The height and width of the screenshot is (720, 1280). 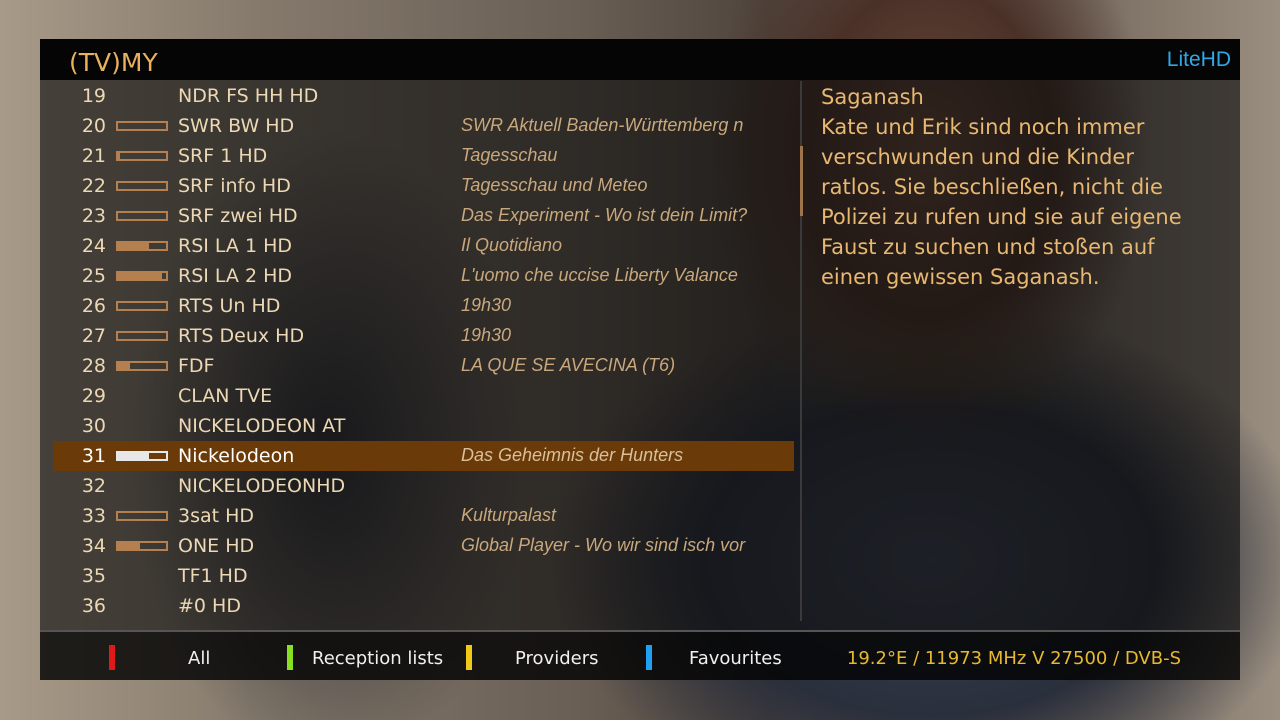 What do you see at coordinates (262, 486) in the screenshot?
I see `channel-name: NICKELODEONHD` at bounding box center [262, 486].